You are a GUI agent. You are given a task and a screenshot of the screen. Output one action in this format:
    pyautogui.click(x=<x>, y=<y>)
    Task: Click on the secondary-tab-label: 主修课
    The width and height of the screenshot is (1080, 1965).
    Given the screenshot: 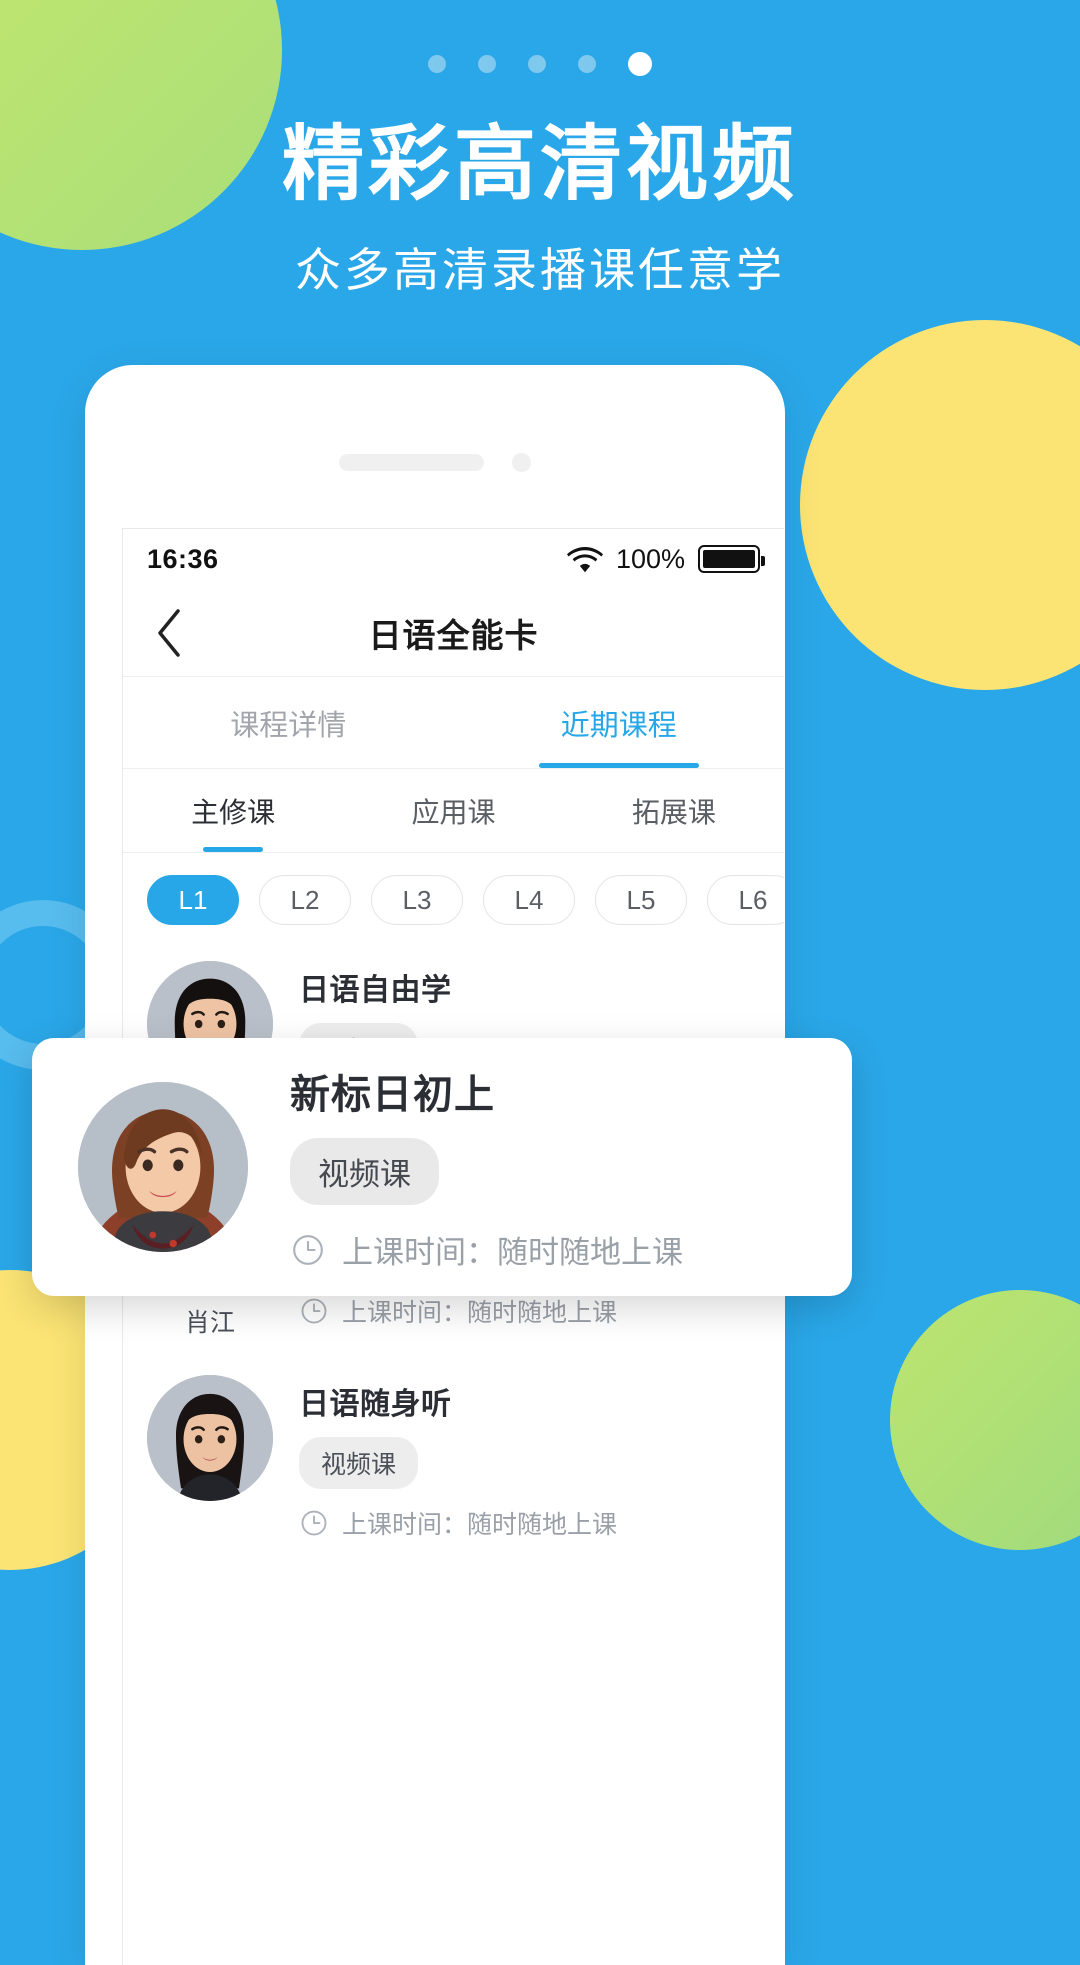 What is the action you would take?
    pyautogui.click(x=233, y=812)
    